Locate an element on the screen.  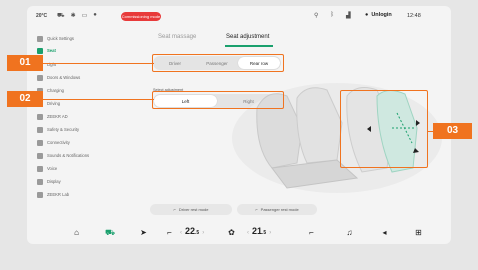
callout-03: 03 is located at coordinates (452, 131).